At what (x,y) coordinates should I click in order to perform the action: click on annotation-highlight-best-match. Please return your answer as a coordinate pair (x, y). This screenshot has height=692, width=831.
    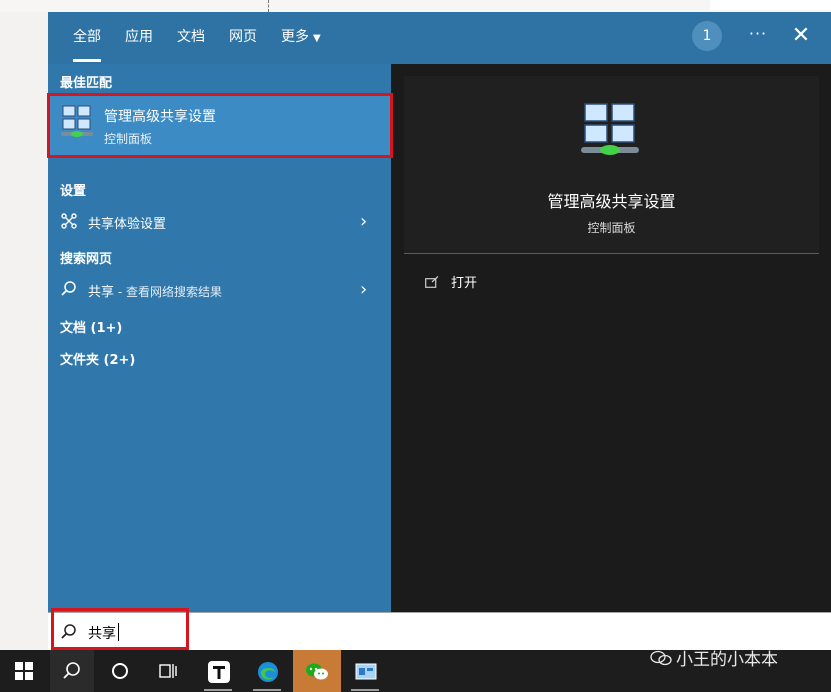
    Looking at the image, I should click on (220, 125).